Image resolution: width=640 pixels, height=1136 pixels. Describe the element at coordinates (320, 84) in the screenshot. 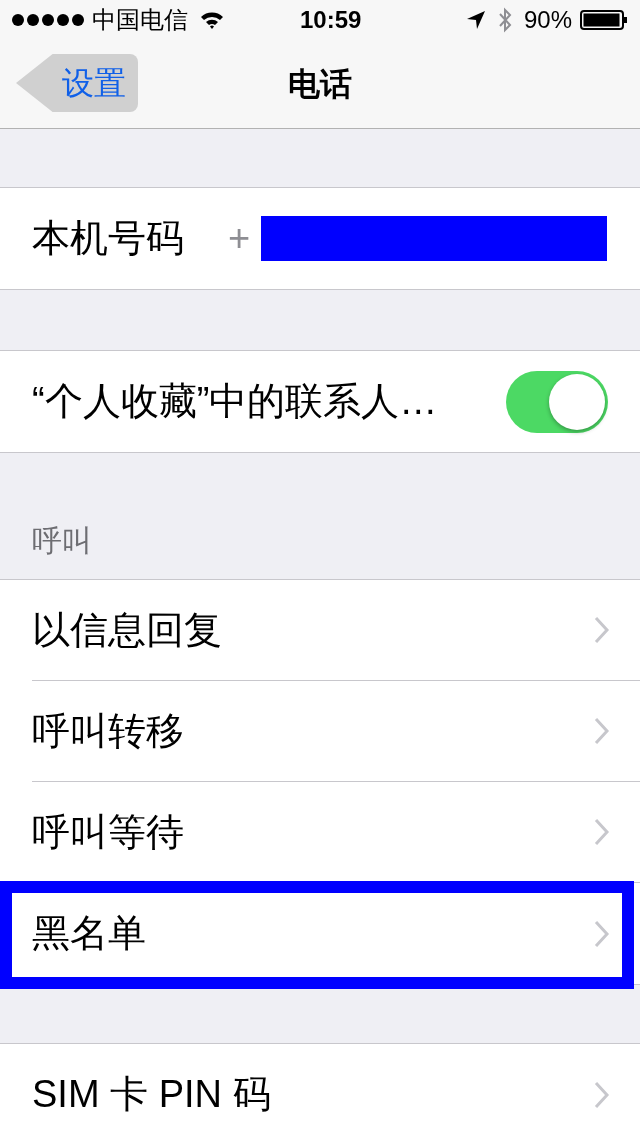

I see `page-title: 电话` at that location.